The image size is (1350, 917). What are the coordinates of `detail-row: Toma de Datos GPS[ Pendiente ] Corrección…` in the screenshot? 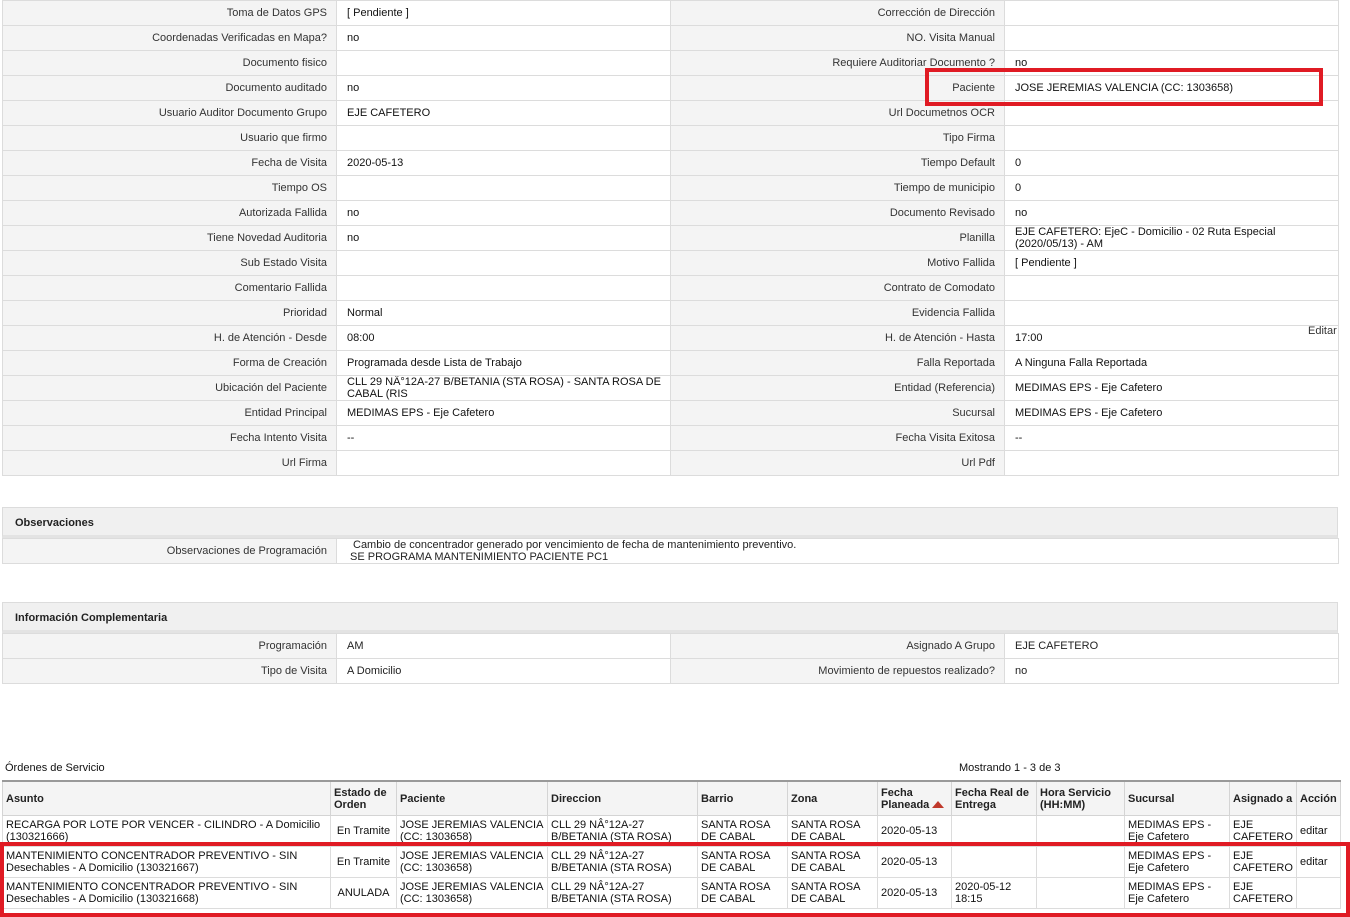 It's located at (670, 13).